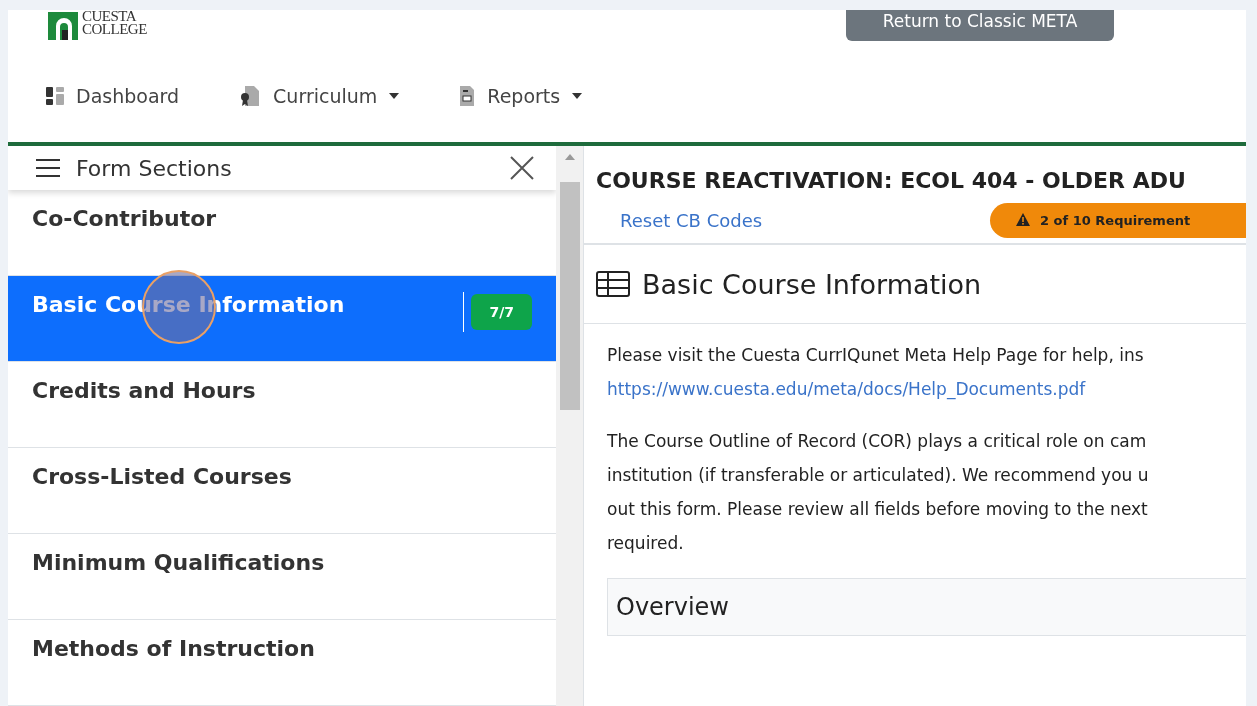 Image resolution: width=1257 pixels, height=706 pixels. Describe the element at coordinates (980, 25) in the screenshot. I see `return-to-classic-button: Return to Classic META` at that location.